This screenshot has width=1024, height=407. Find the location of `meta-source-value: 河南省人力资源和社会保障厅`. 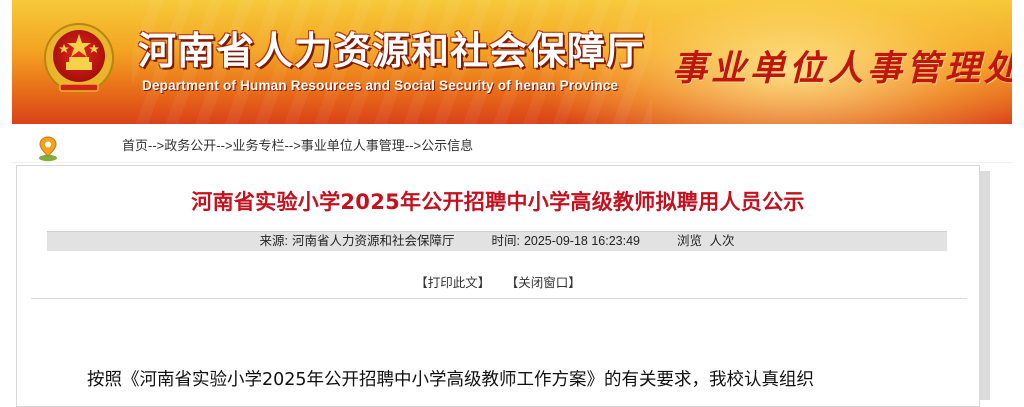

meta-source-value: 河南省人力资源和社会保障厅 is located at coordinates (373, 241).